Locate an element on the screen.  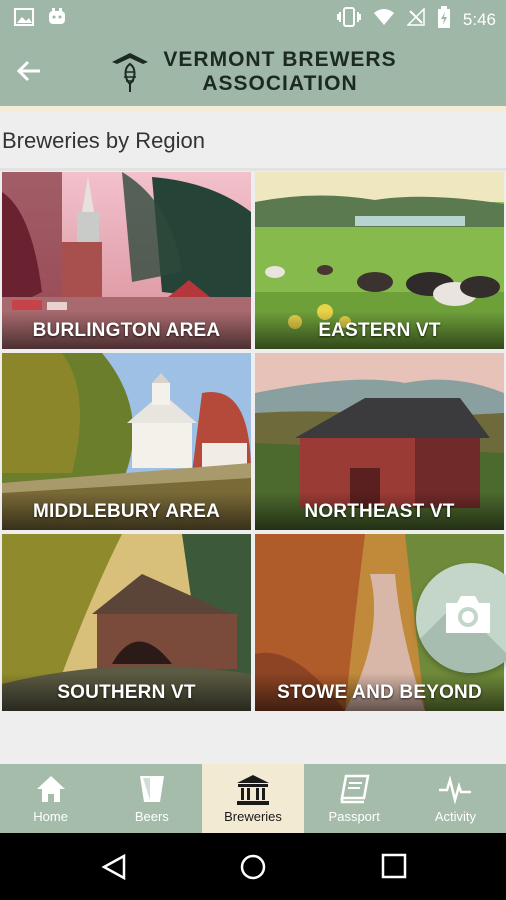
home-icon is located at coordinates (51, 791).